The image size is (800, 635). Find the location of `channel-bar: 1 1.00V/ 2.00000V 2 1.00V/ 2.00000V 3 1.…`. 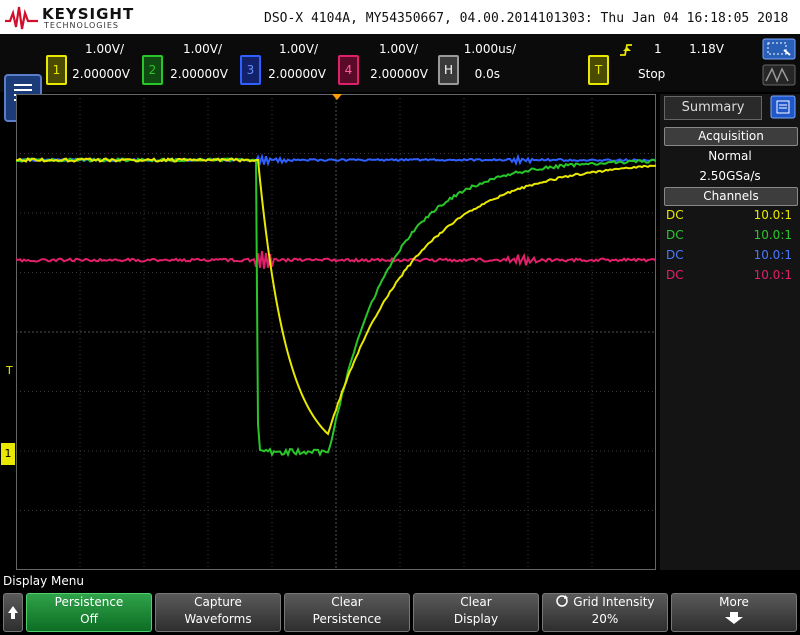

channel-bar: 1 1.00V/ 2.00000V 2 1.00V/ 2.00000V 3 1.… is located at coordinates (400, 63).